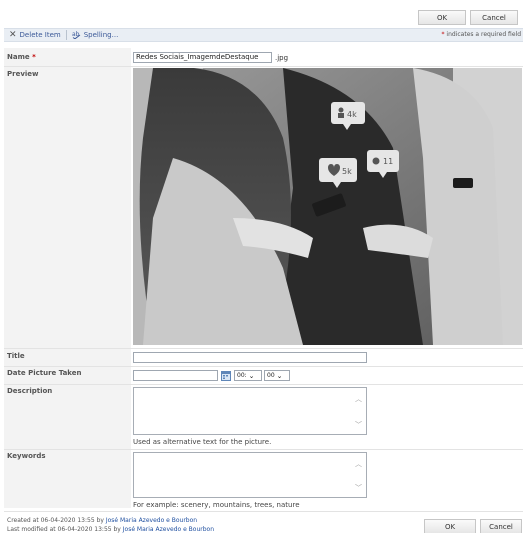 This screenshot has height=533, width=523. I want to click on svg-text: 4k, so click(352, 114).